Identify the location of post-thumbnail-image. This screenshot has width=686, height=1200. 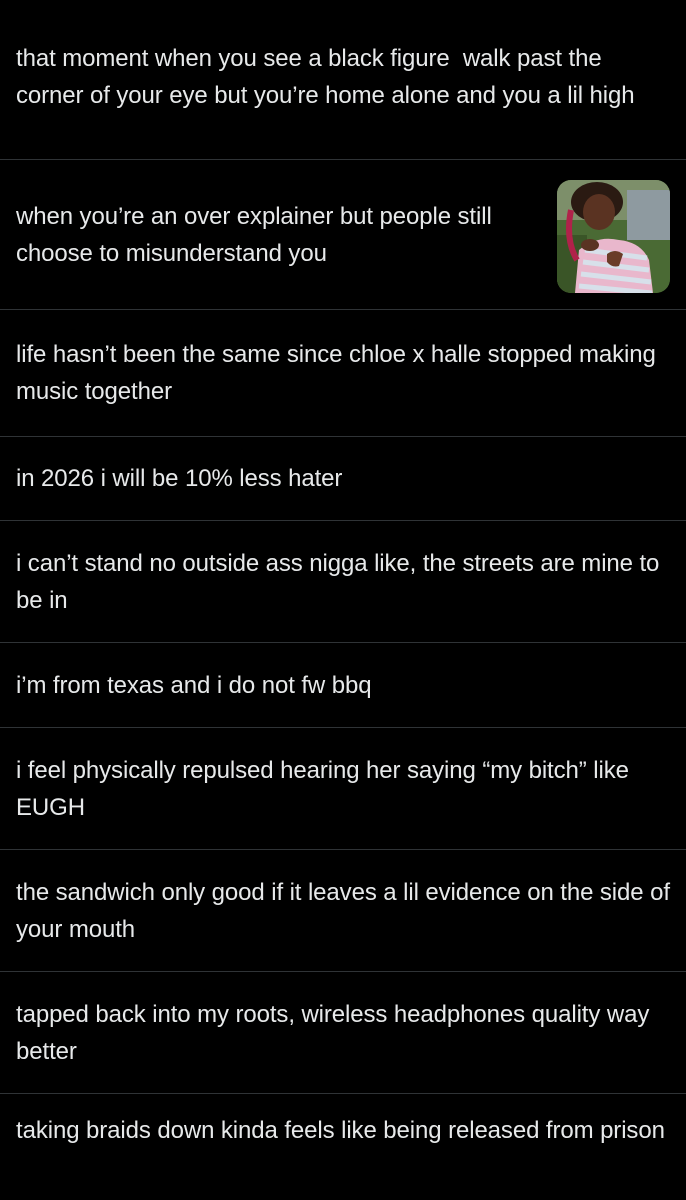
(613, 236).